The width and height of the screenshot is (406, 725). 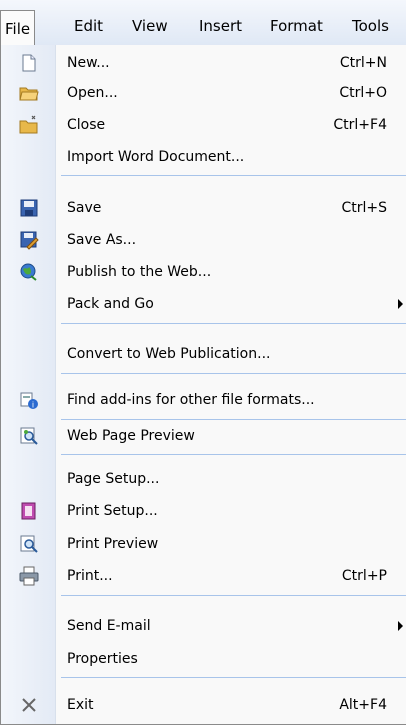 I want to click on menu-item-new: New... Ctrl+N, so click(x=203, y=63).